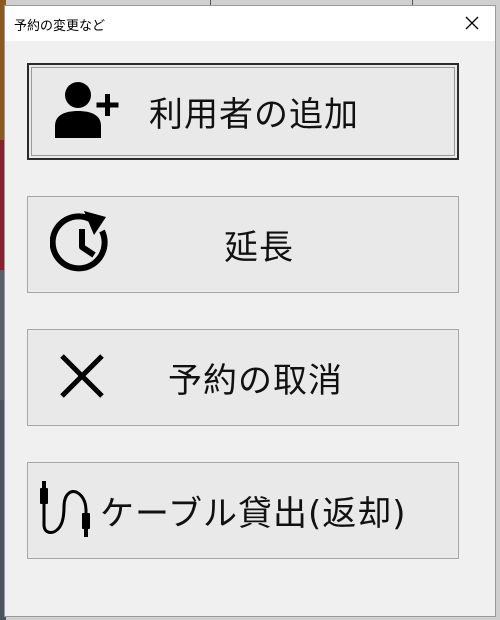 This screenshot has height=620, width=500. I want to click on close-icon, so click(472, 23).